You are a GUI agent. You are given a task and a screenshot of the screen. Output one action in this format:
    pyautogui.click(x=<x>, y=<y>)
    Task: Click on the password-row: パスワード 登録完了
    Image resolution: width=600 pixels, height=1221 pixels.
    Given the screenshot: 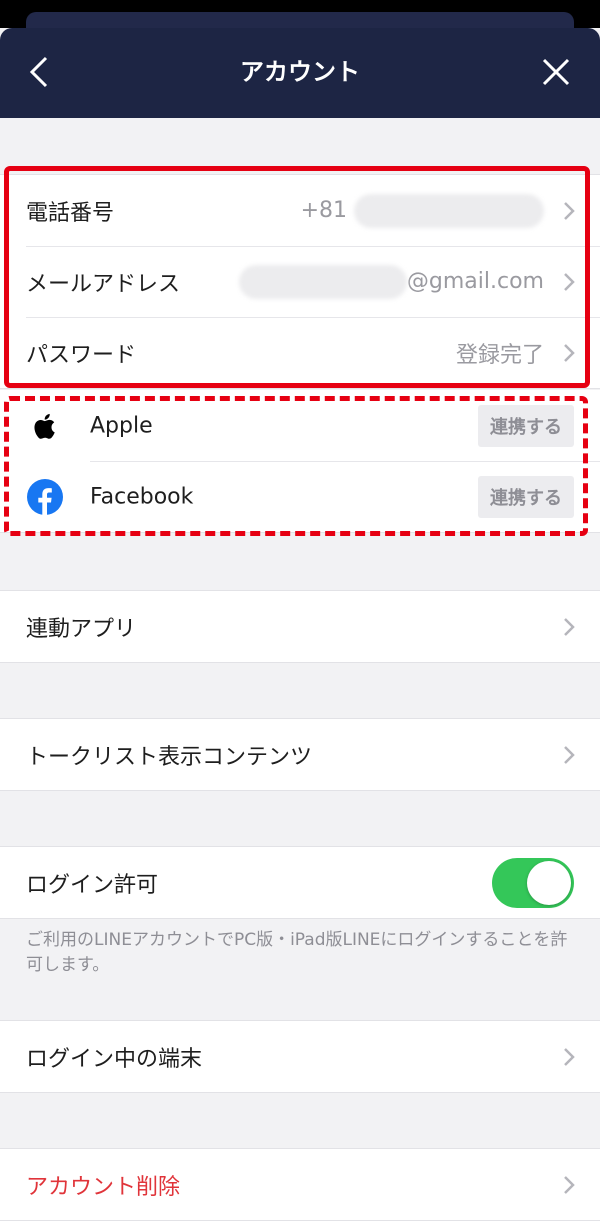 What is the action you would take?
    pyautogui.click(x=300, y=352)
    